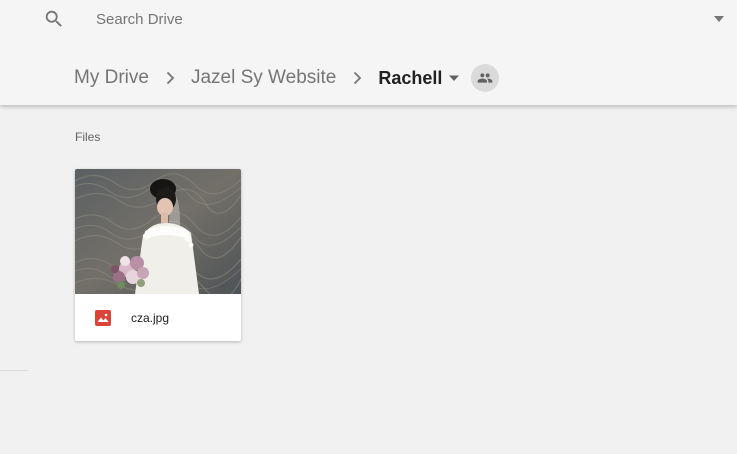  I want to click on search-bar, so click(368, 19).